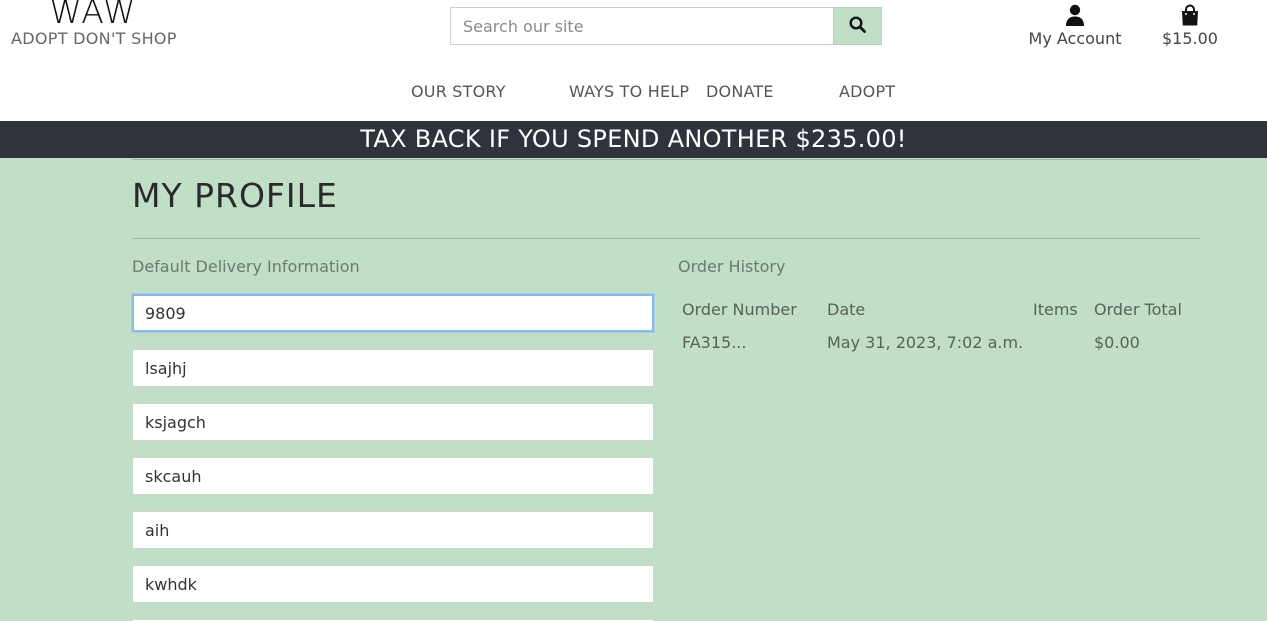  I want to click on table-row: FA315... May 31, 2023, 7:02 a.m. $0.00, so click(939, 342).